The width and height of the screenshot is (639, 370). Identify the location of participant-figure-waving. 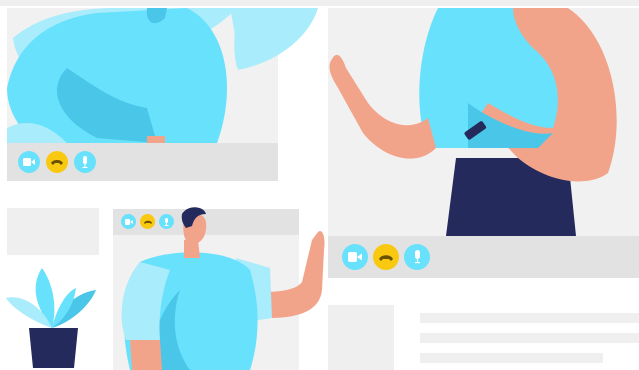
(223, 288).